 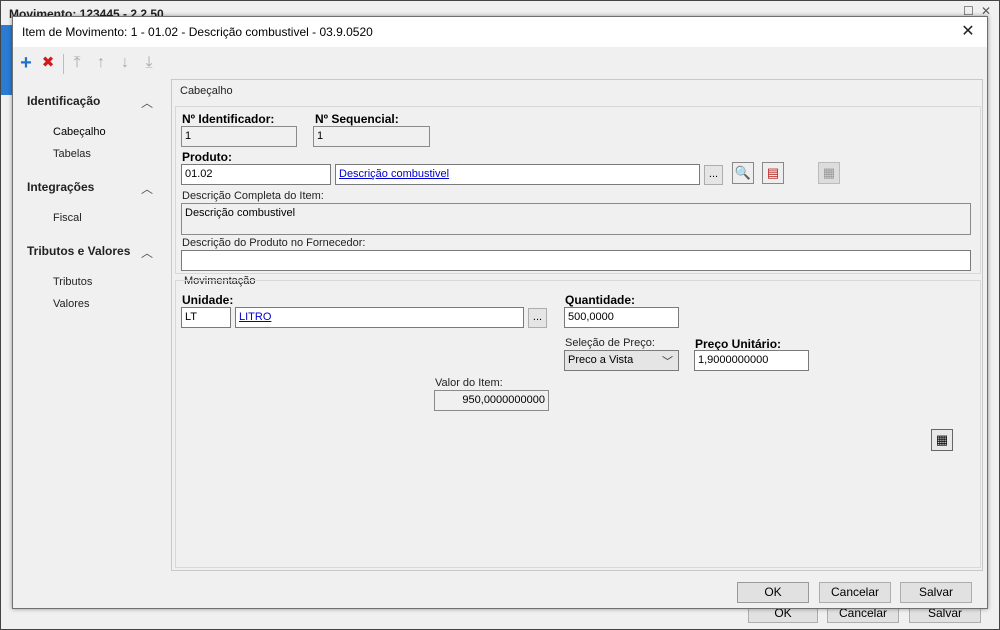 What do you see at coordinates (60, 187) in the screenshot?
I see `nav-group-integracoes: Integrações` at bounding box center [60, 187].